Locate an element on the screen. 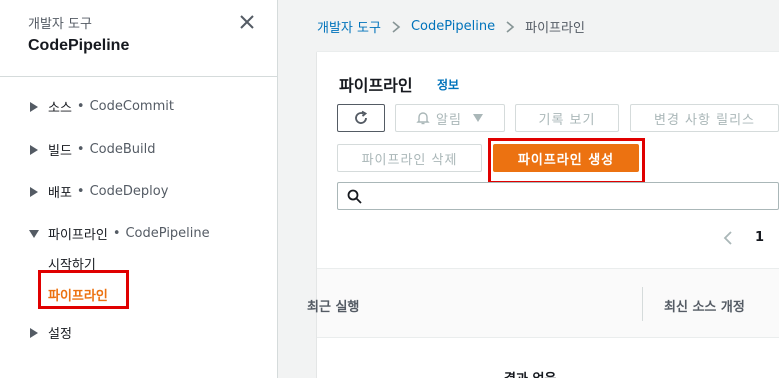 This screenshot has height=378, width=779. breadcrumb-developer-tools: 개발자 도구 is located at coordinates (349, 26).